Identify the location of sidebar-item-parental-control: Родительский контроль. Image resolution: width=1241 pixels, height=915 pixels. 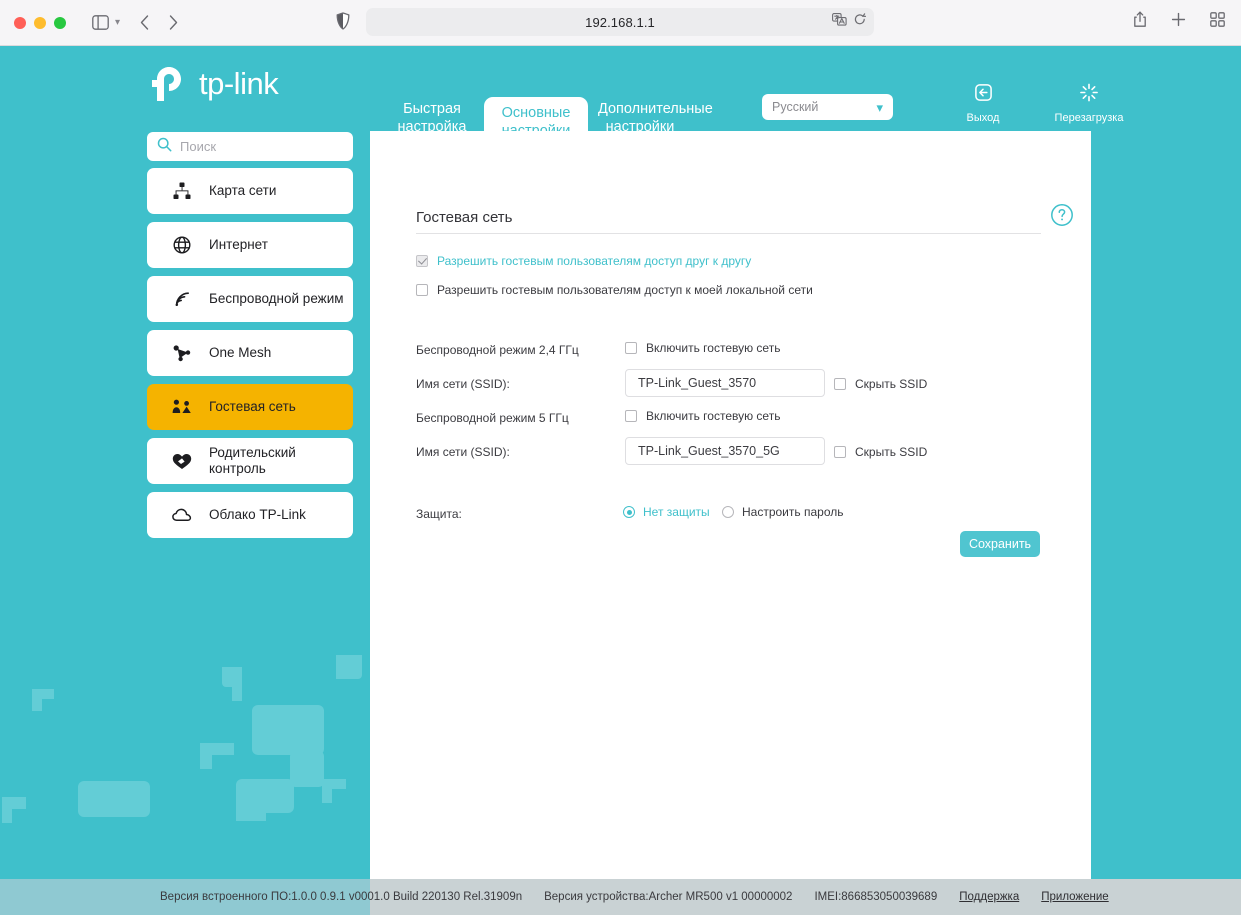
(250, 461).